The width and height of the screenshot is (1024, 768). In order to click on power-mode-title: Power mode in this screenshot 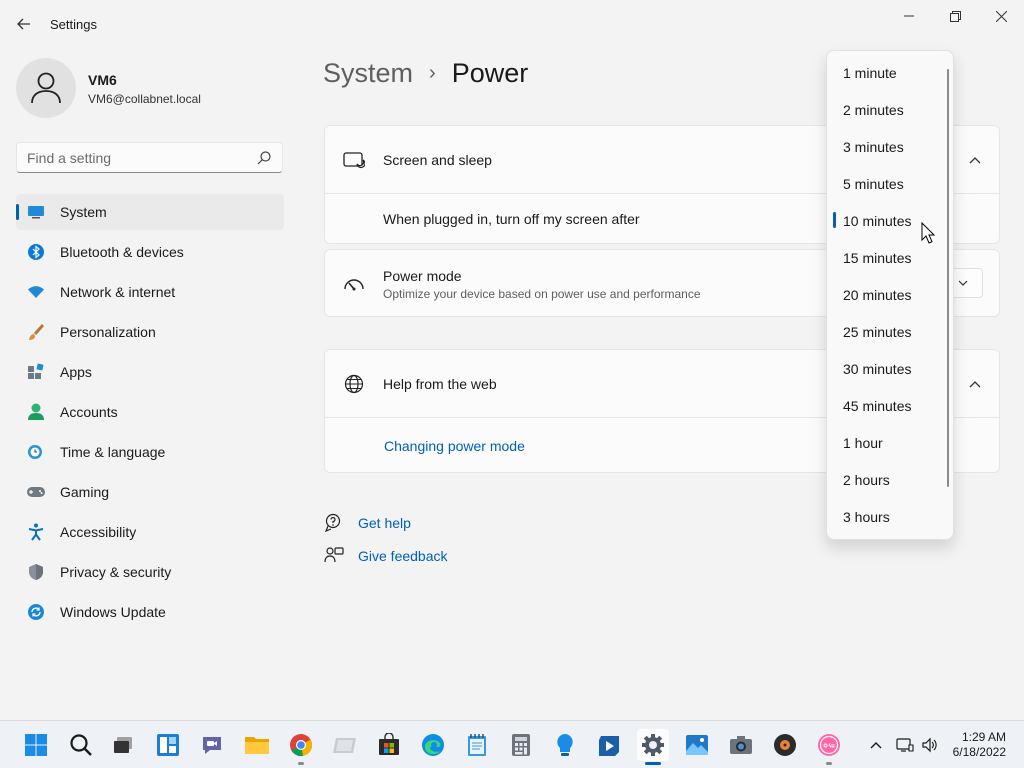, I will do `click(422, 276)`.